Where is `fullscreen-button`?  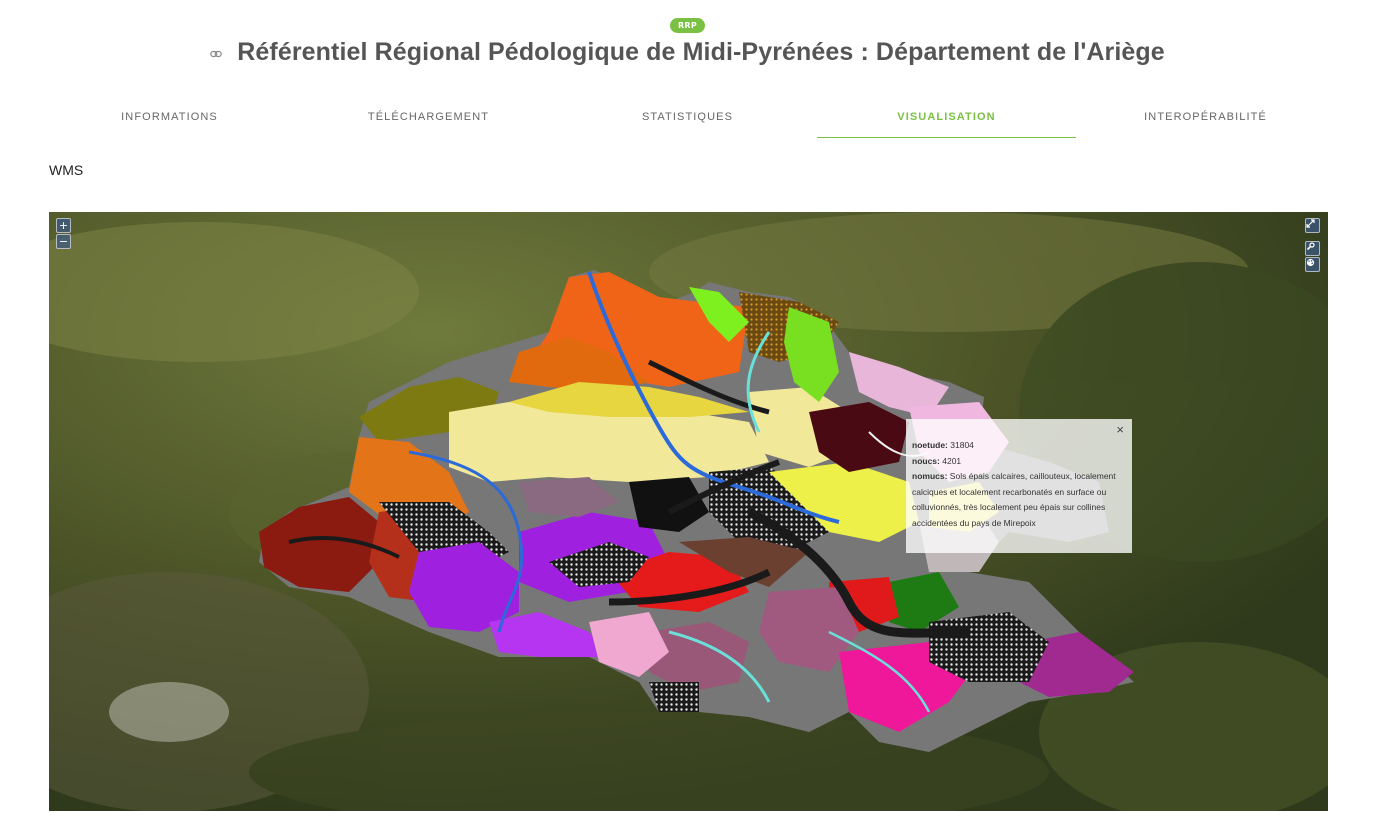 fullscreen-button is located at coordinates (1312, 225).